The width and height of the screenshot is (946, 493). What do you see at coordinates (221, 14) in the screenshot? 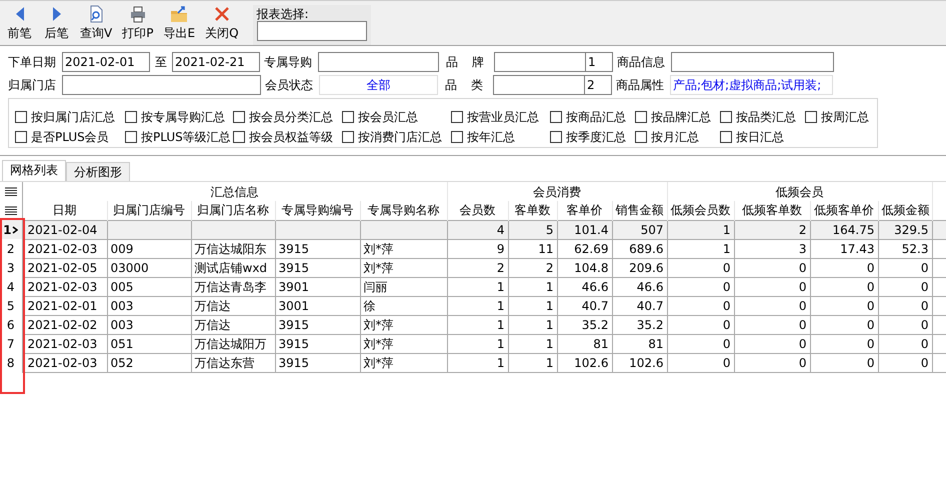
I see `close-icon` at bounding box center [221, 14].